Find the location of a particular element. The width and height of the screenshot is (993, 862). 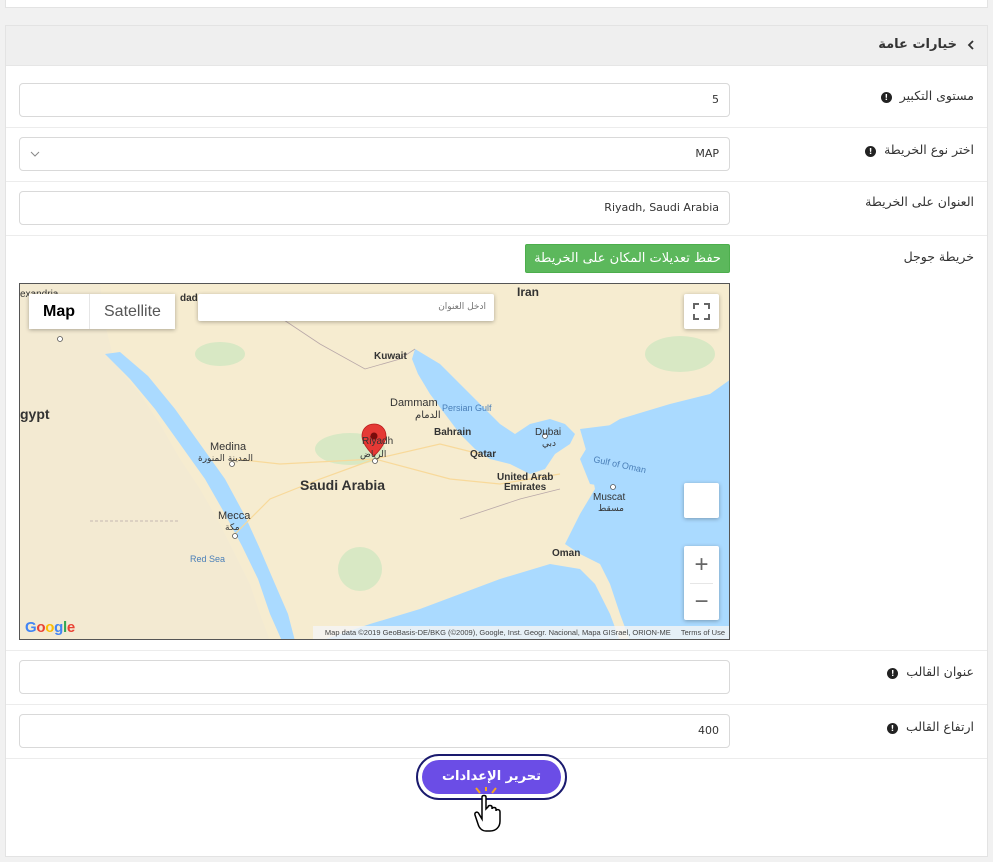

template-height-input: 400 is located at coordinates (374, 731).